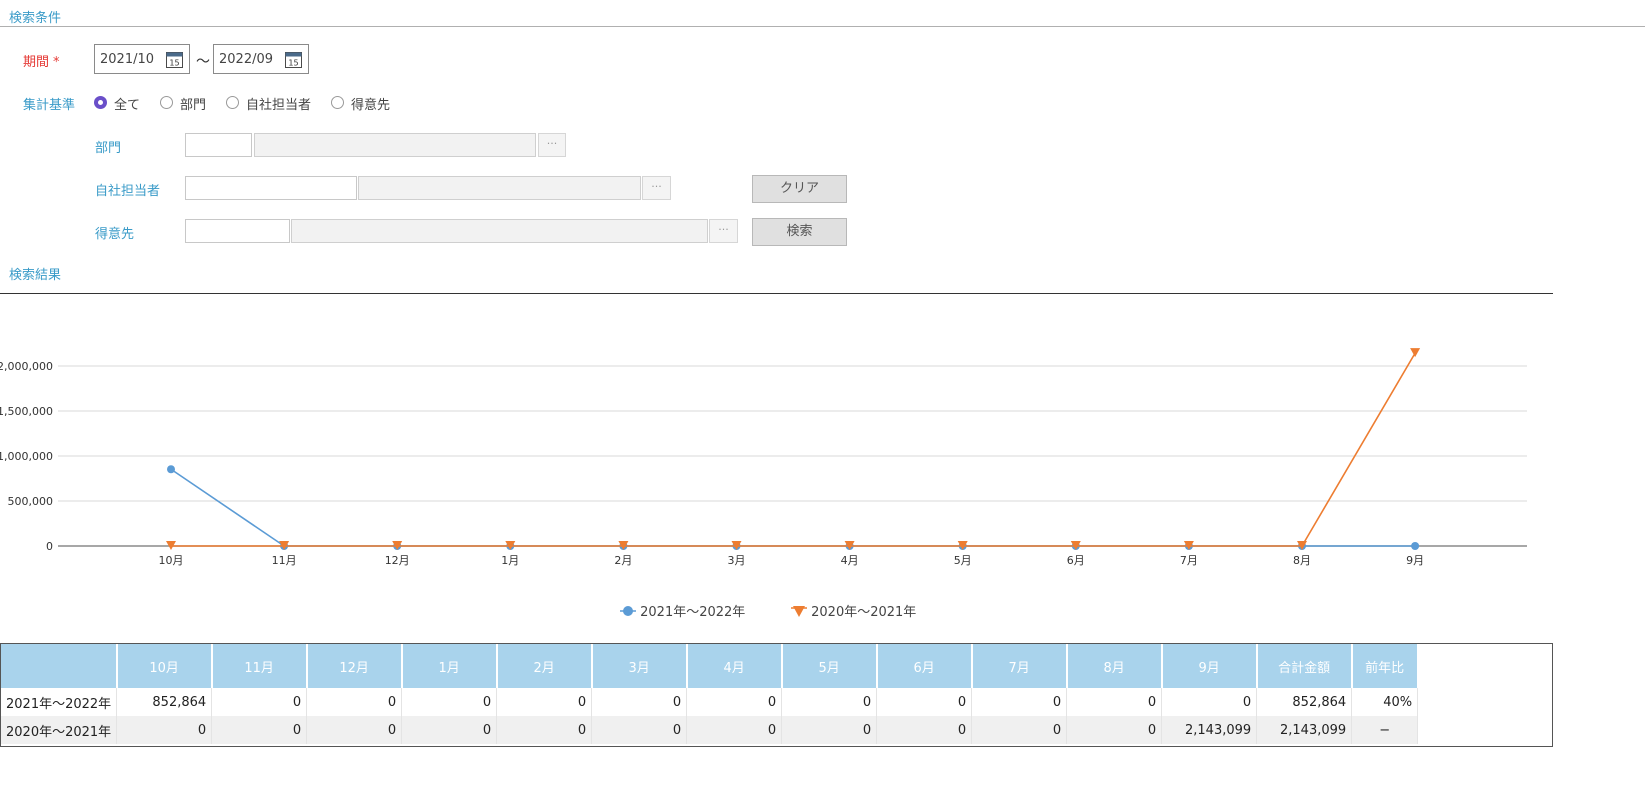 This screenshot has width=1645, height=797. I want to click on aggregation-label: 集計基準, so click(49, 105).